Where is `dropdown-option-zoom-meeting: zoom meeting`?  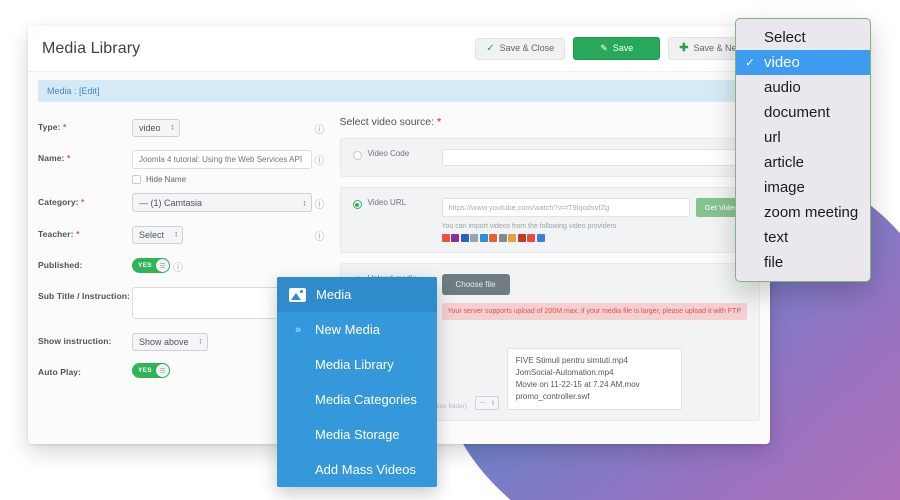 dropdown-option-zoom-meeting: zoom meeting is located at coordinates (803, 212).